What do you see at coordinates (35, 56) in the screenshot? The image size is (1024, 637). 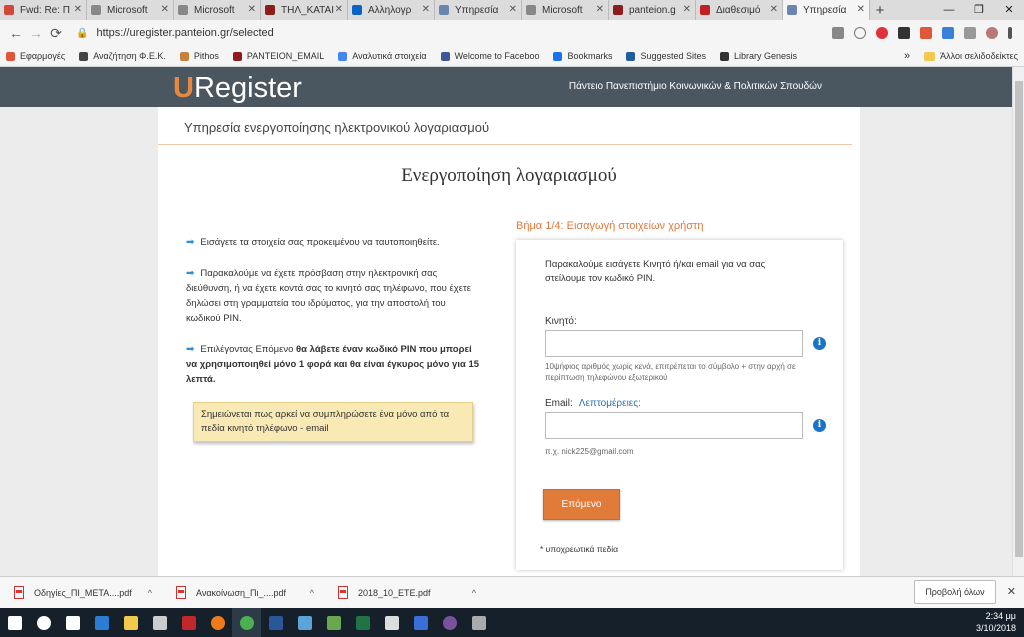 I see `bookmark-item: Εφαρμογές` at bounding box center [35, 56].